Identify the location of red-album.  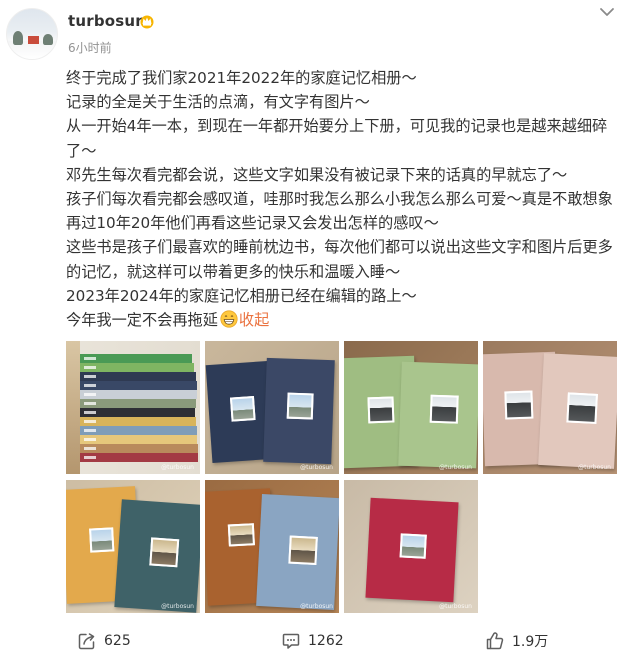
(412, 550).